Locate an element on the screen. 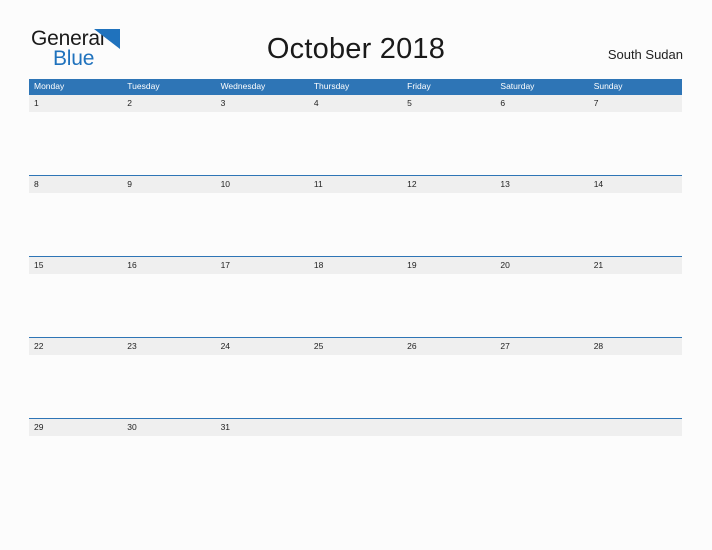 The height and width of the screenshot is (550, 712). week-date-band: 8 9 10 11 12 13 14 is located at coordinates (355, 184).